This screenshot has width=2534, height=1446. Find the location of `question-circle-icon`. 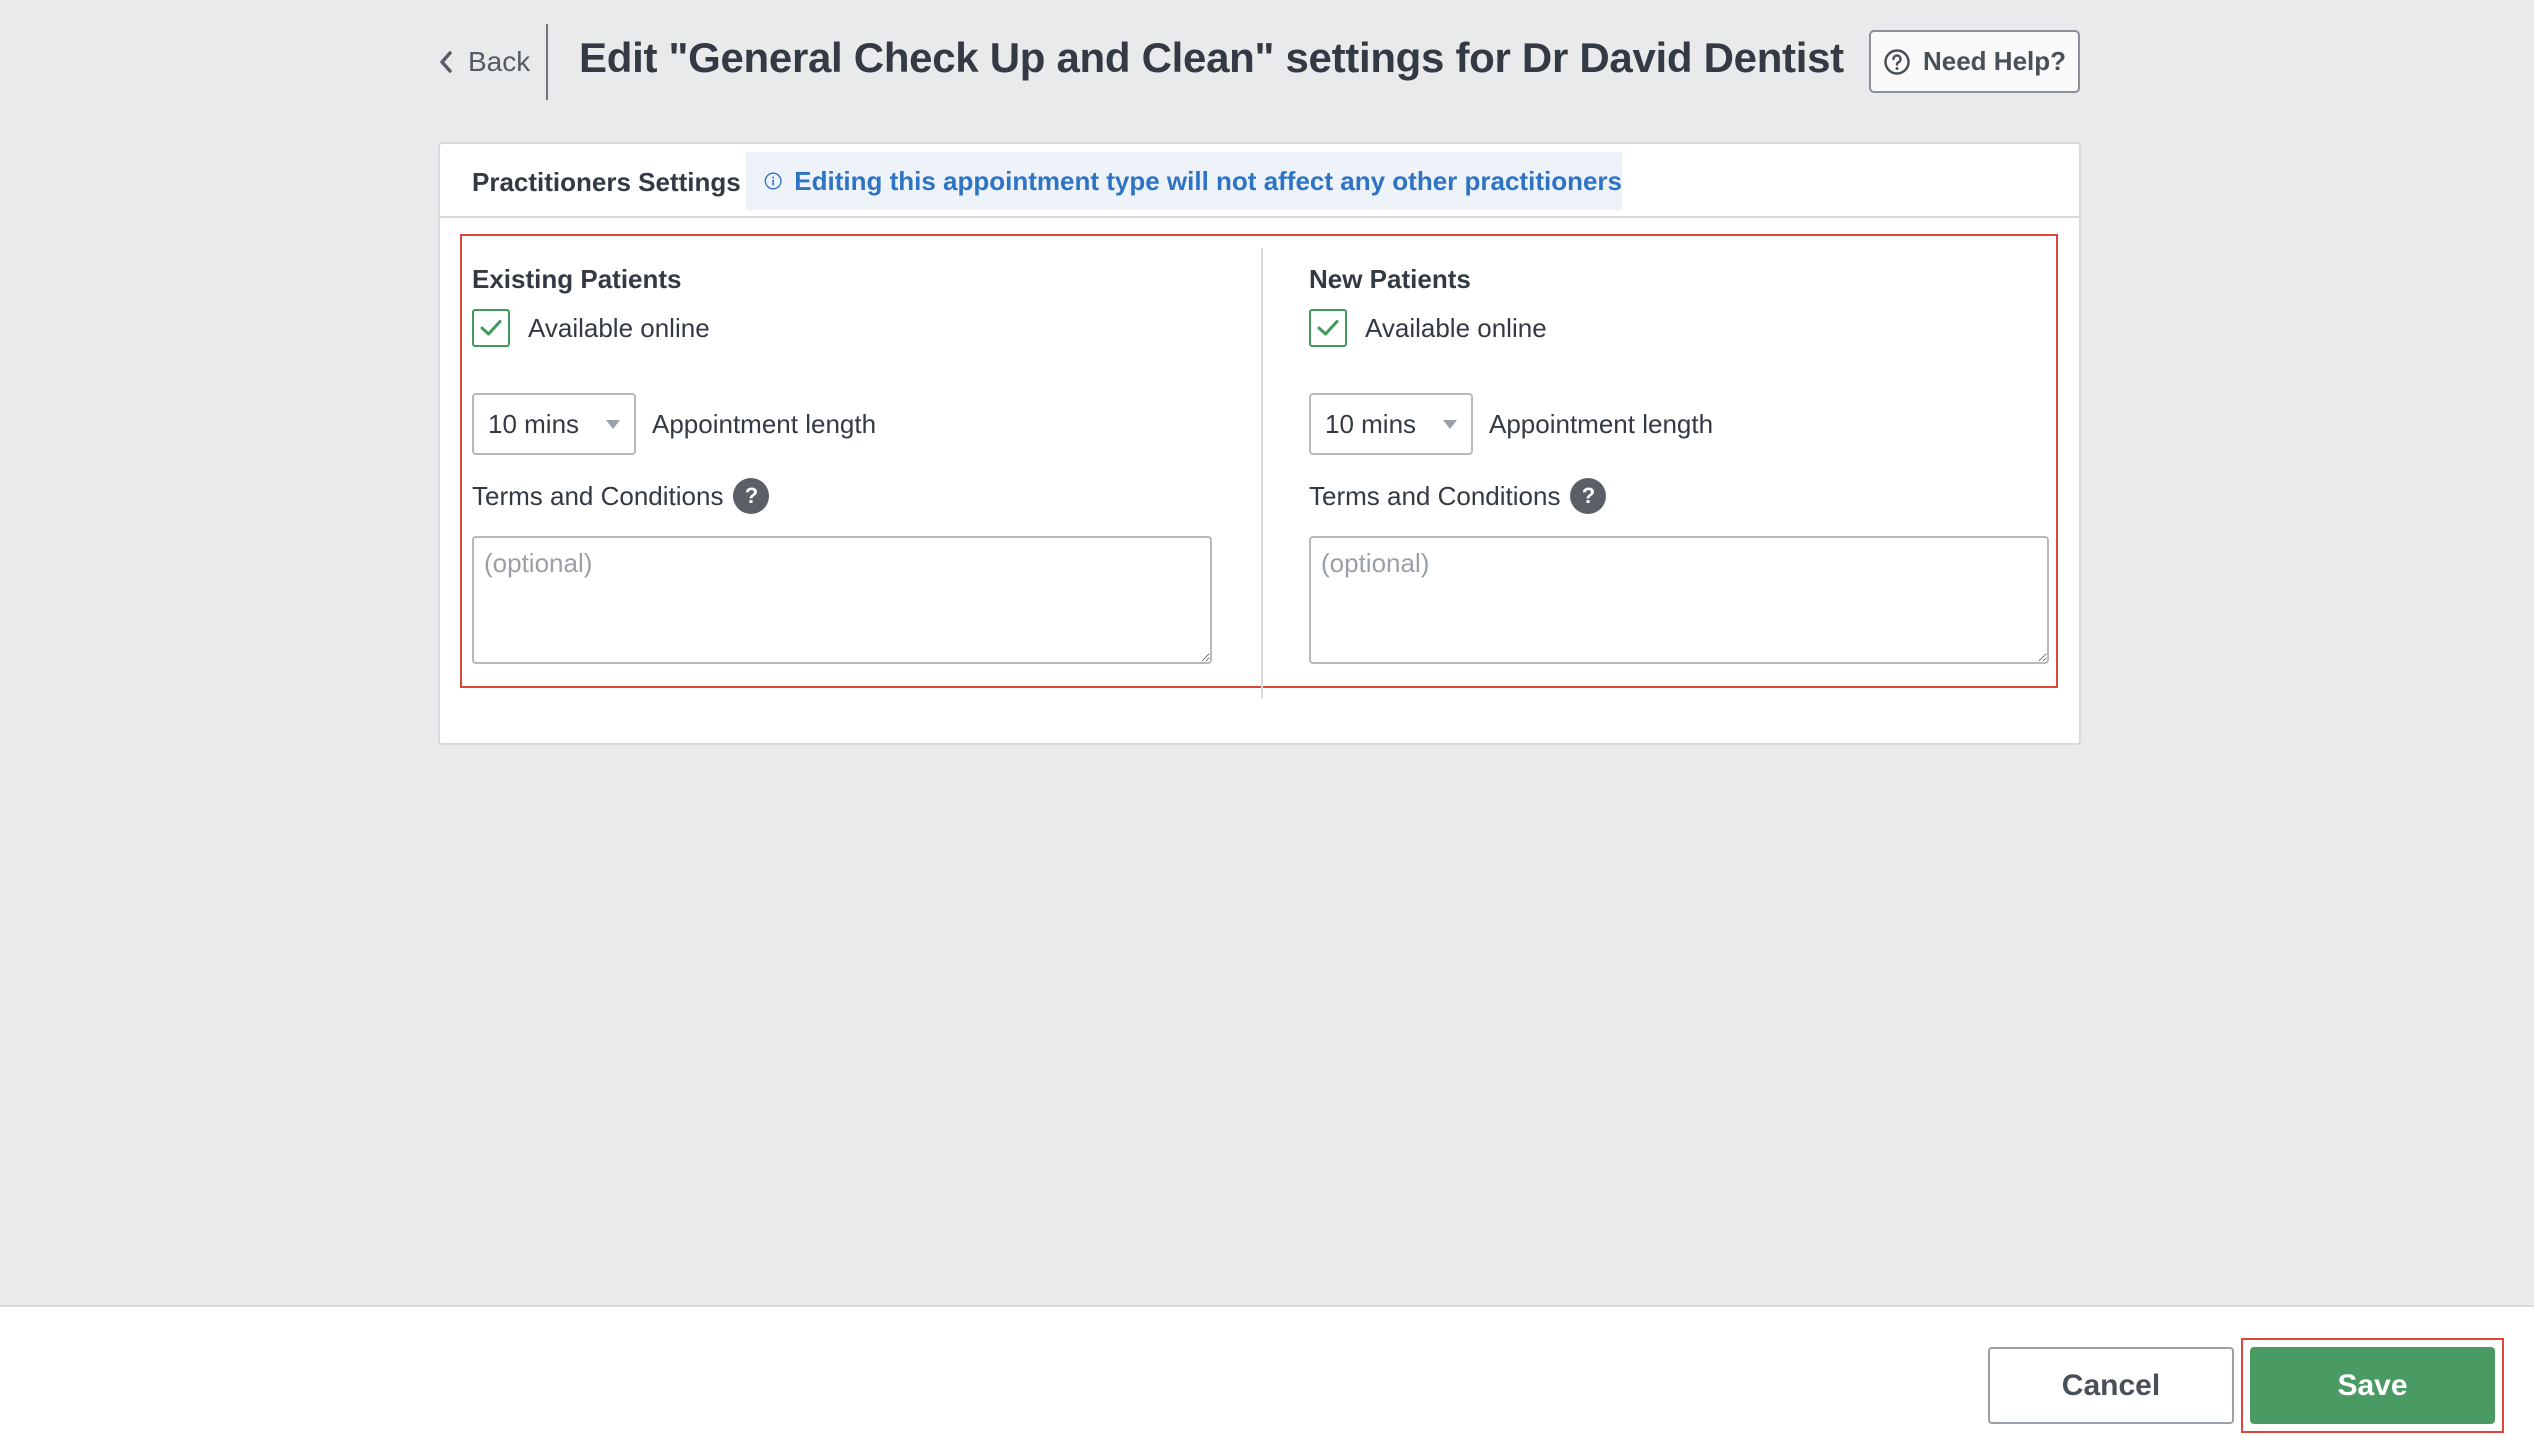

question-circle-icon is located at coordinates (1897, 61).